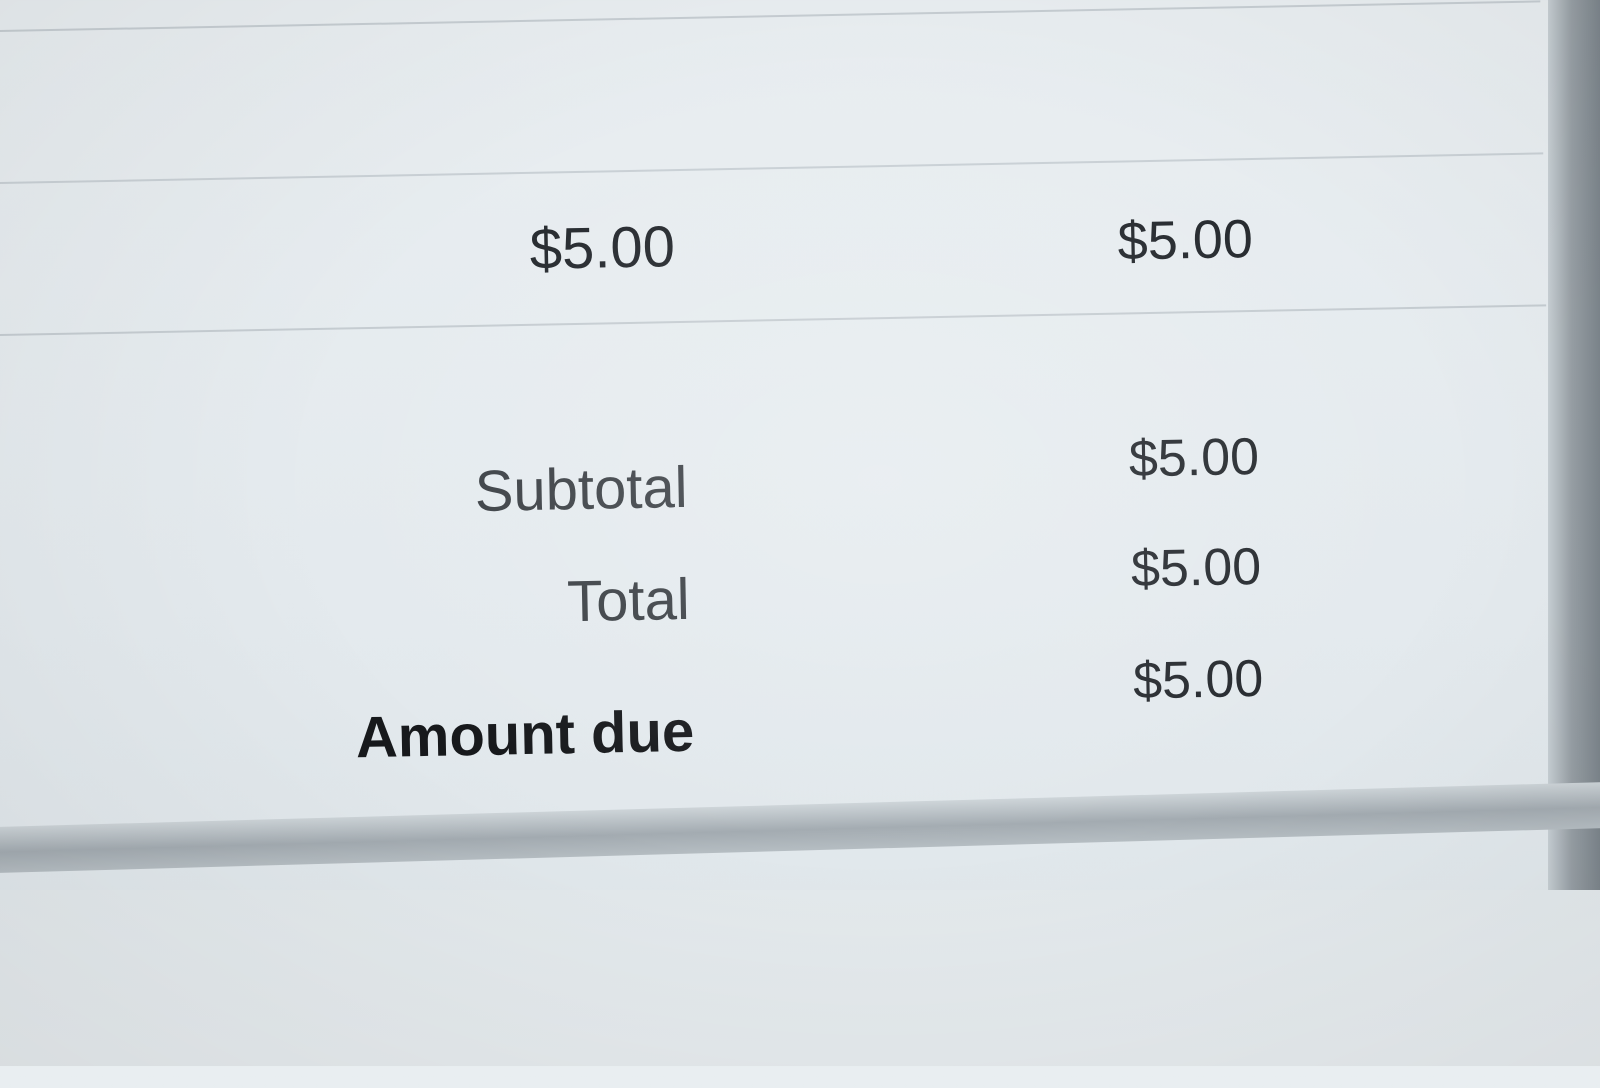 The width and height of the screenshot is (1600, 1088). What do you see at coordinates (1132, 4) in the screenshot?
I see `amount-column-header: AMOUNT` at bounding box center [1132, 4].